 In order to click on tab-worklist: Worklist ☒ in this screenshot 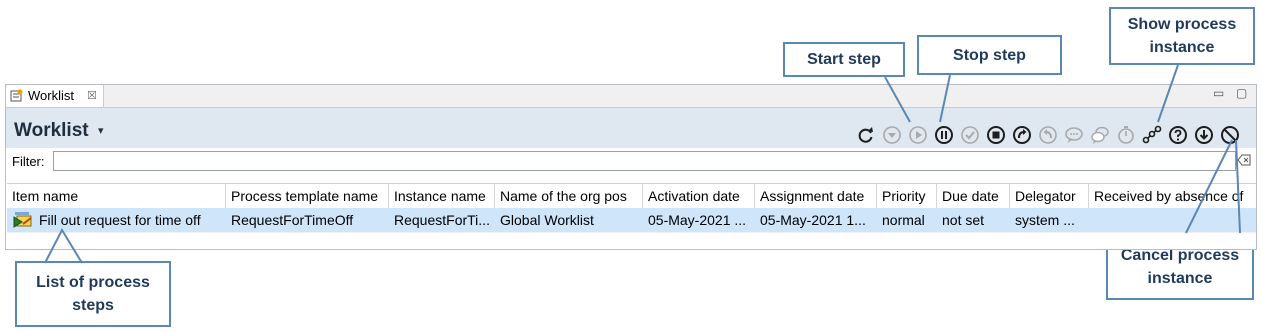, I will do `click(55, 96)`.